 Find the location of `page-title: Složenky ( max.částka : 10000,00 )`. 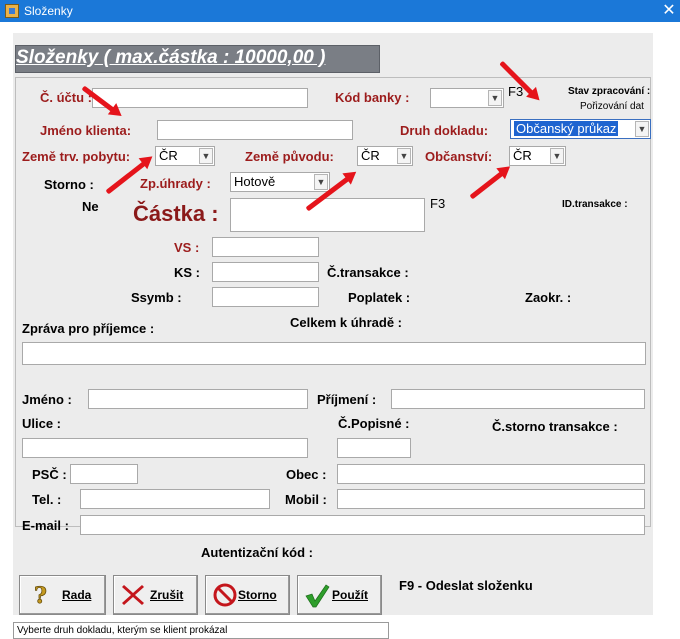

page-title: Složenky ( max.částka : 10000,00 ) is located at coordinates (171, 57).